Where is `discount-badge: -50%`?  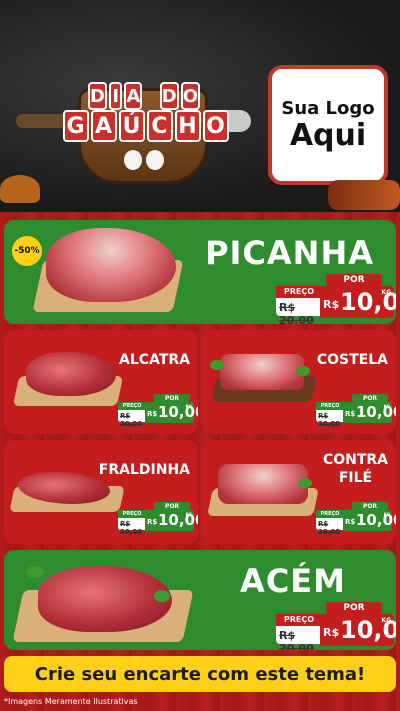 discount-badge: -50% is located at coordinates (27, 251).